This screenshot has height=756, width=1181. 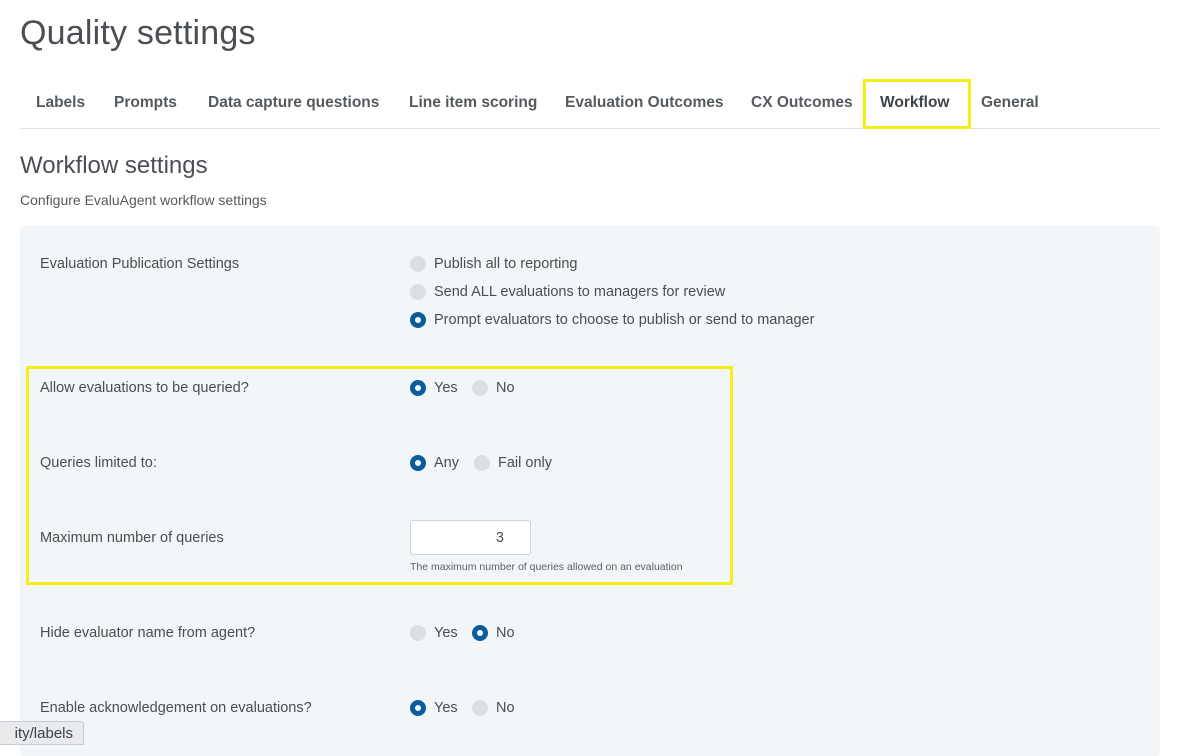 I want to click on tab-prompts: Prompts, so click(x=145, y=103).